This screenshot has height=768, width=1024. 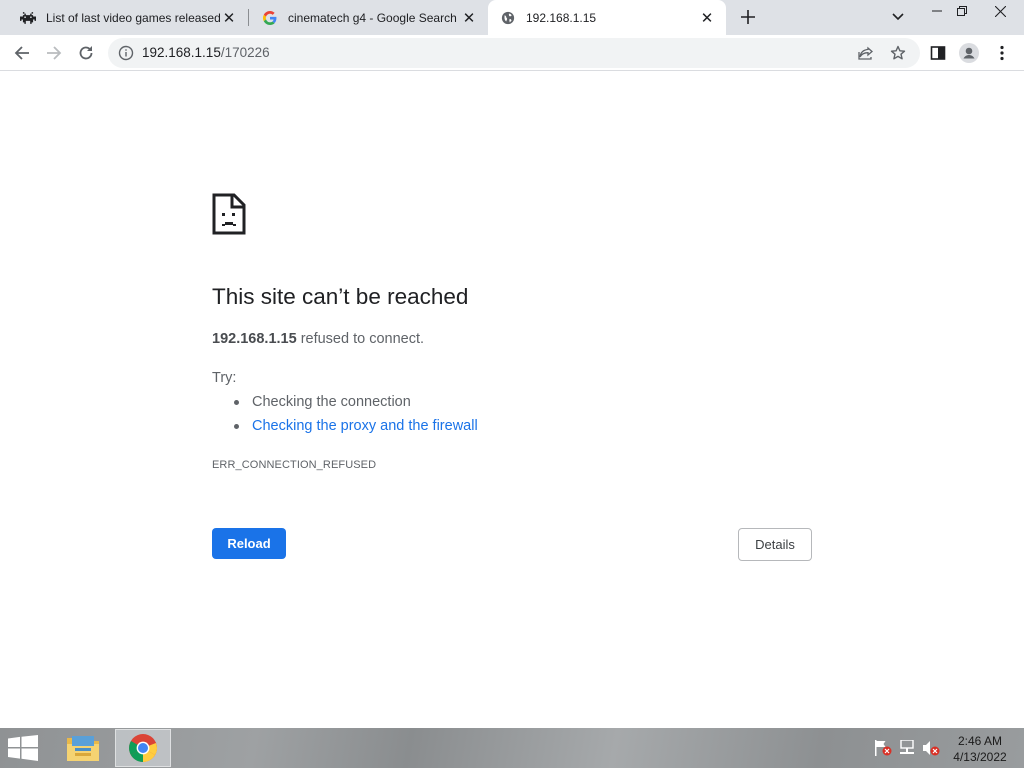 I want to click on try-label: Try:, so click(x=224, y=378).